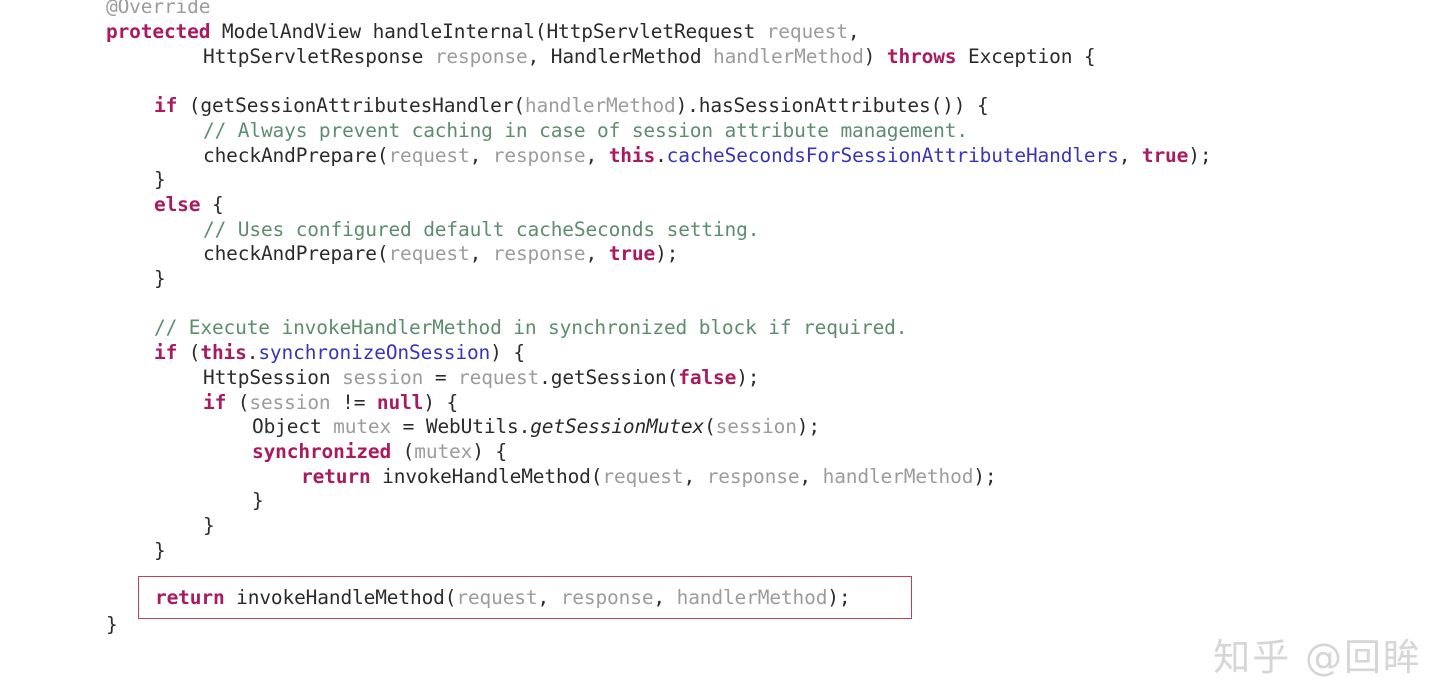 The image size is (1440, 699). I want to click on equals-operator: =, so click(408, 427).